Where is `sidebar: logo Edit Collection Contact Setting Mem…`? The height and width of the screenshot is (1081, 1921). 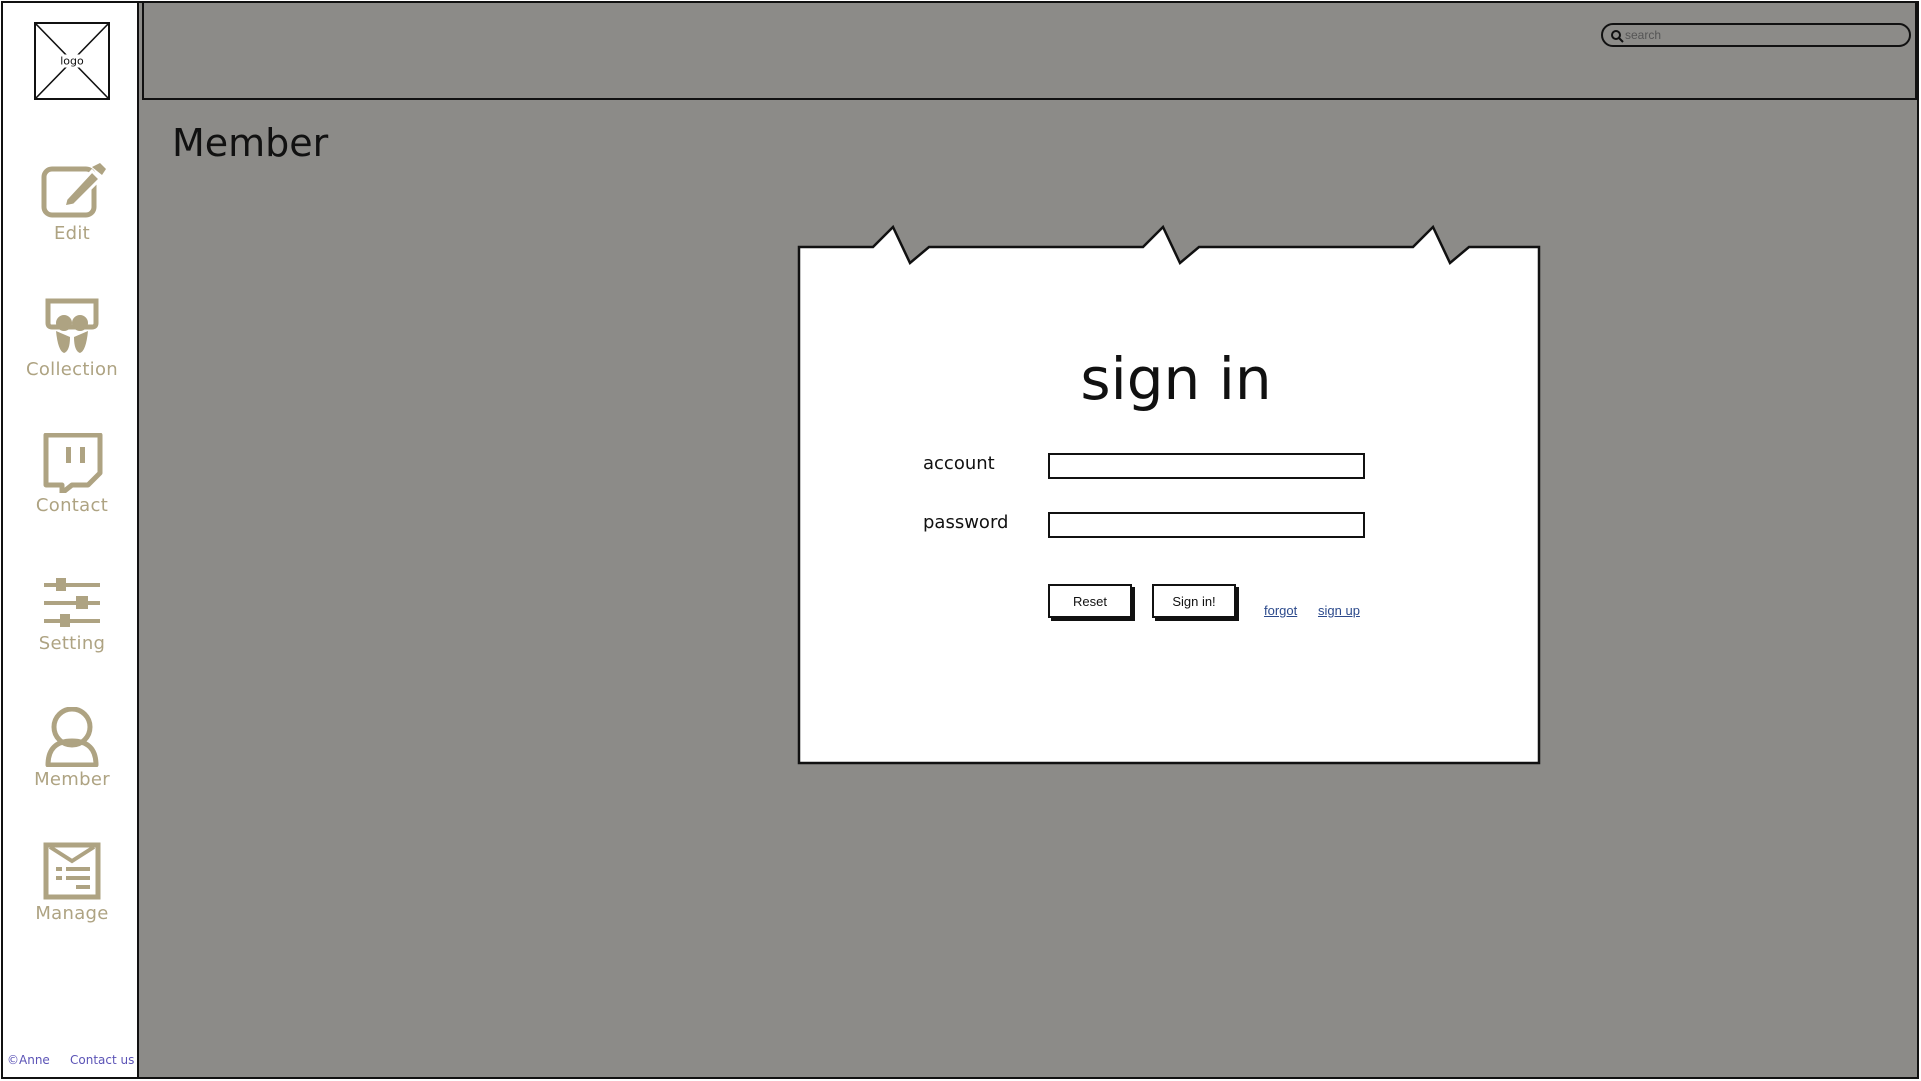 sidebar: logo Edit Collection Contact Setting Mem… is located at coordinates (70, 540).